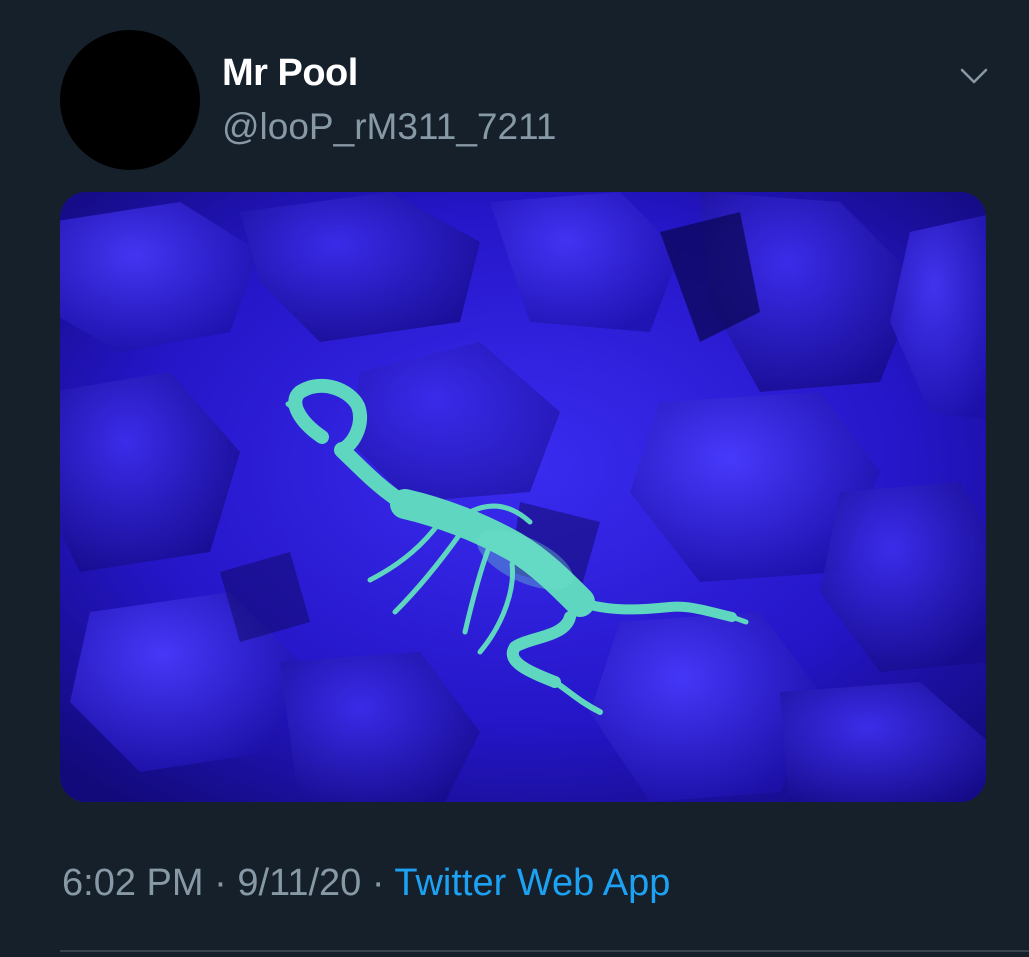 The image size is (1029, 957). What do you see at coordinates (130, 100) in the screenshot?
I see `avatar` at bounding box center [130, 100].